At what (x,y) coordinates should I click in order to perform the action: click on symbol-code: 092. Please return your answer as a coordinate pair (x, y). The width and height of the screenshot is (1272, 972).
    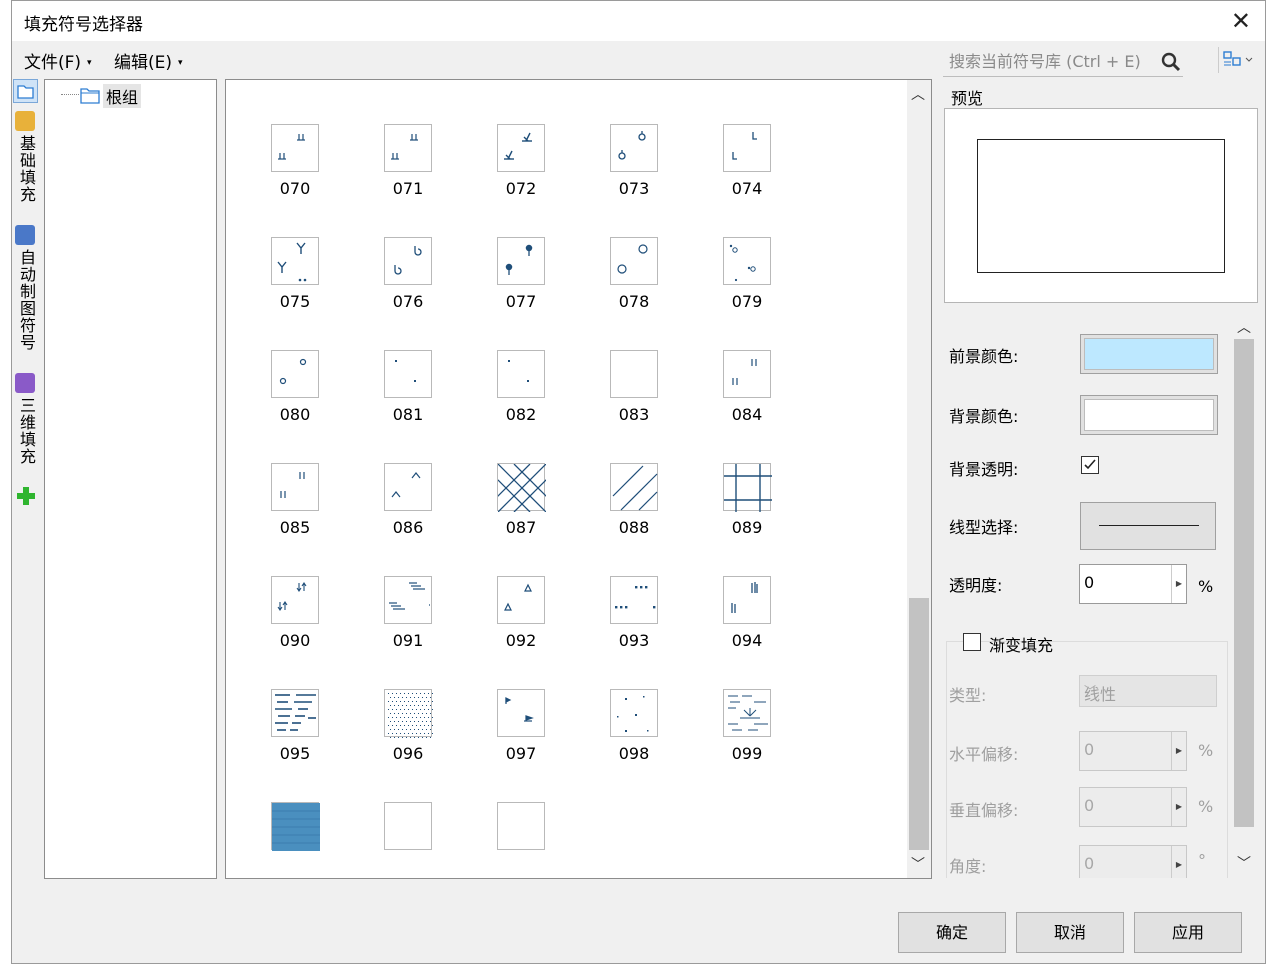
    Looking at the image, I should click on (521, 640).